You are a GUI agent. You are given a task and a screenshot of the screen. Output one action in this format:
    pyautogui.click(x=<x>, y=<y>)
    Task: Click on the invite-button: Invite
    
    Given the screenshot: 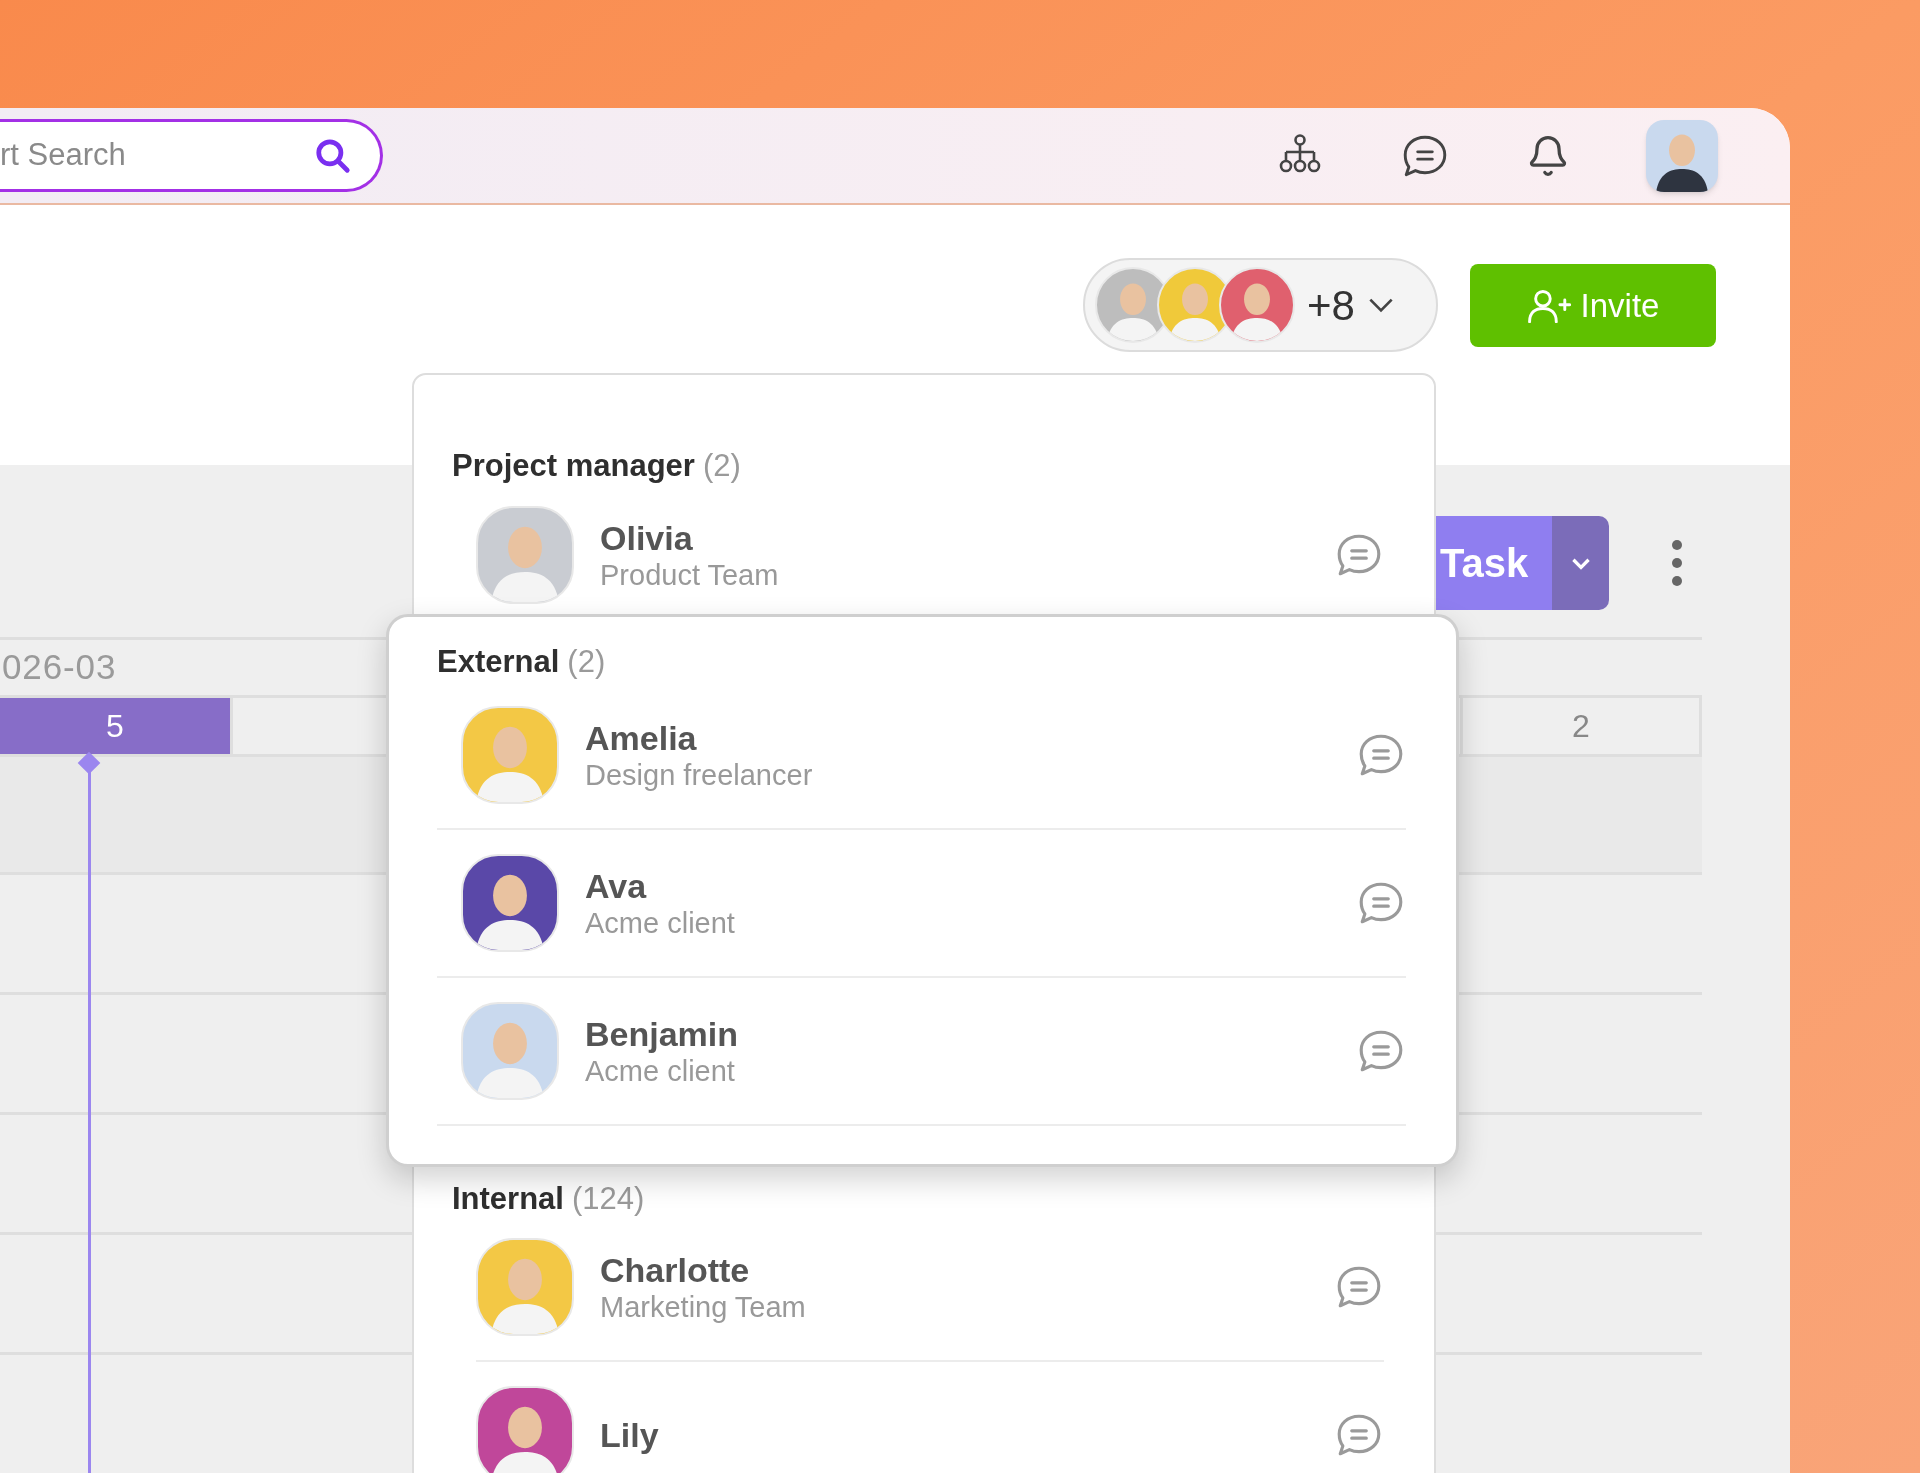 What is the action you would take?
    pyautogui.click(x=1593, y=305)
    